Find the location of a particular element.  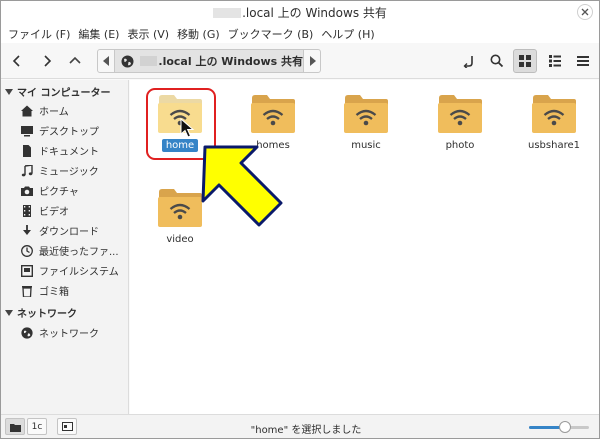

menu-bookmarks: ブックマーク (B) is located at coordinates (272, 33).